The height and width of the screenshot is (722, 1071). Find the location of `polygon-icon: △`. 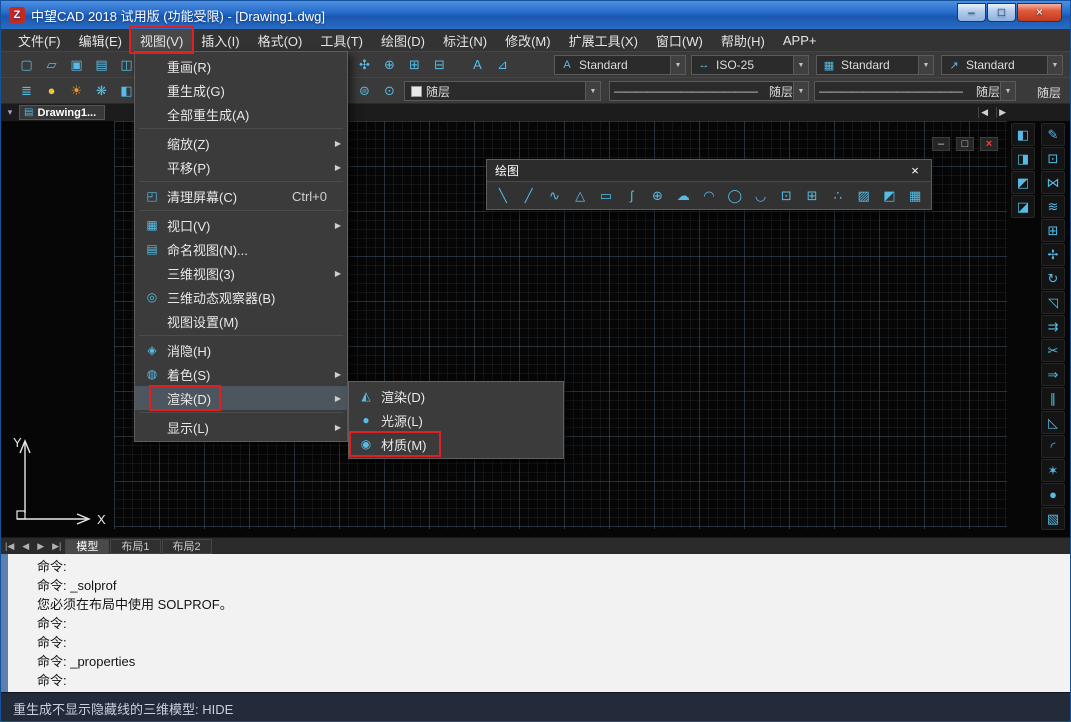

polygon-icon: △ is located at coordinates (580, 196).